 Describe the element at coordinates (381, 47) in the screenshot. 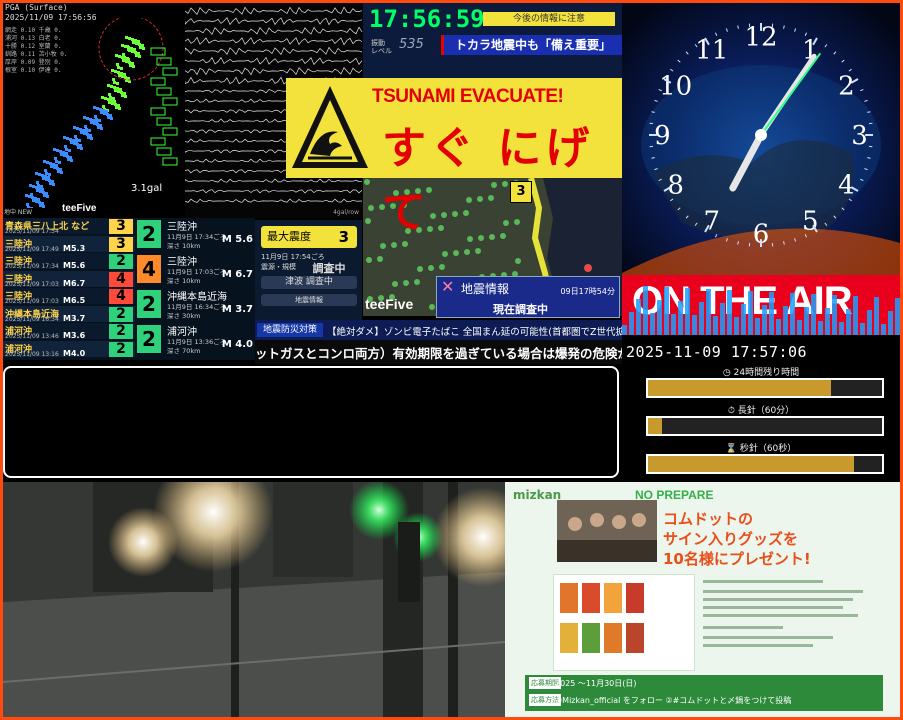

I see `level-label: 振動 レベル` at that location.